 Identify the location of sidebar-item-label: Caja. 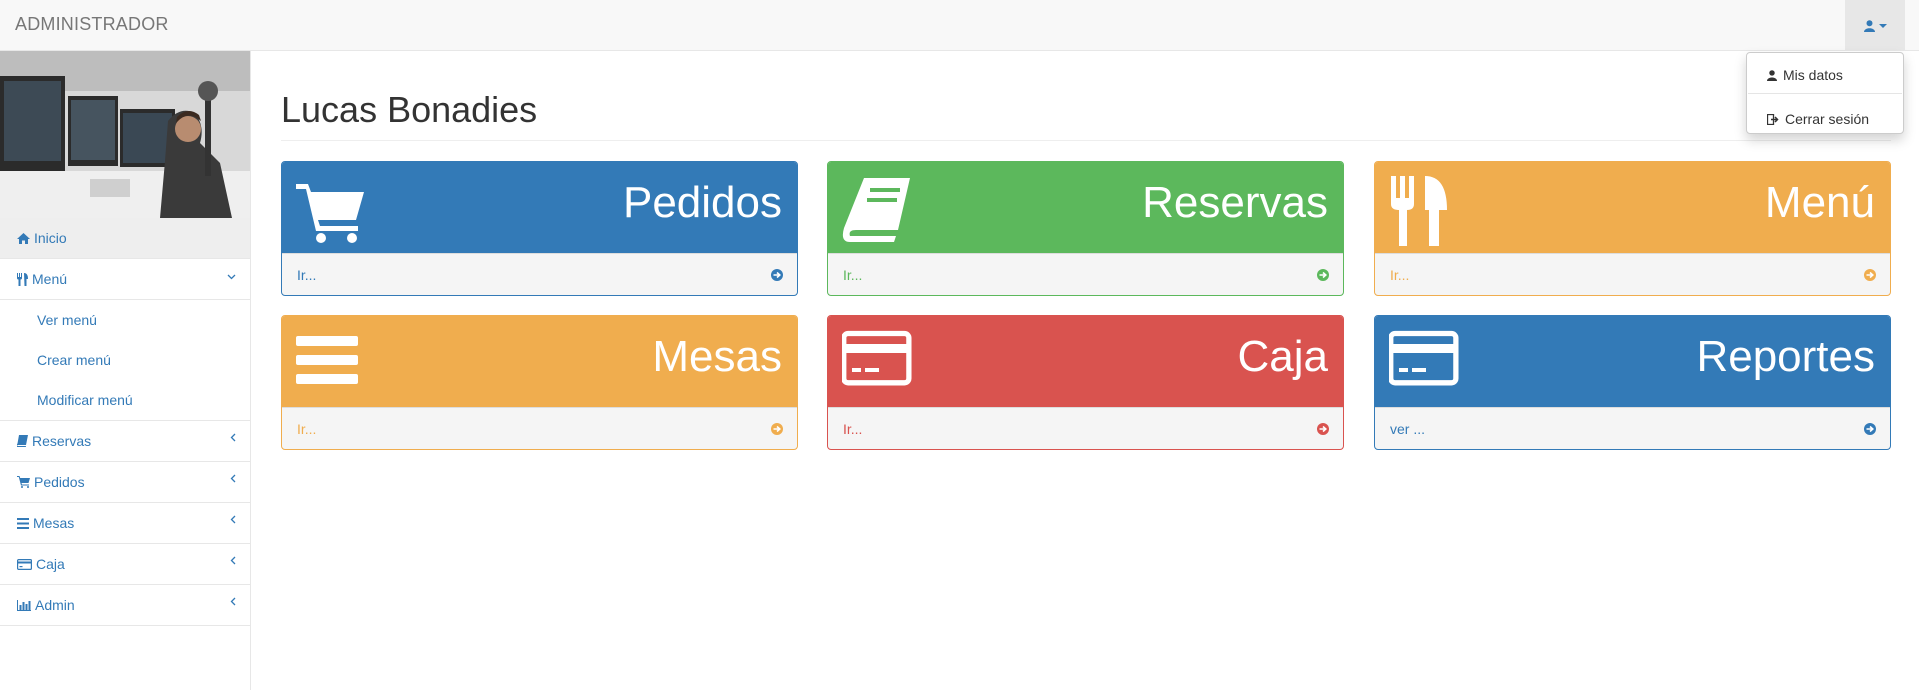
(50, 564).